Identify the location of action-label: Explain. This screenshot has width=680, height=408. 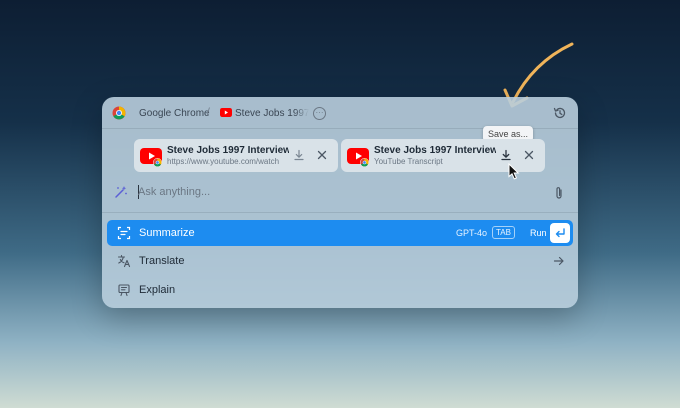
(157, 290).